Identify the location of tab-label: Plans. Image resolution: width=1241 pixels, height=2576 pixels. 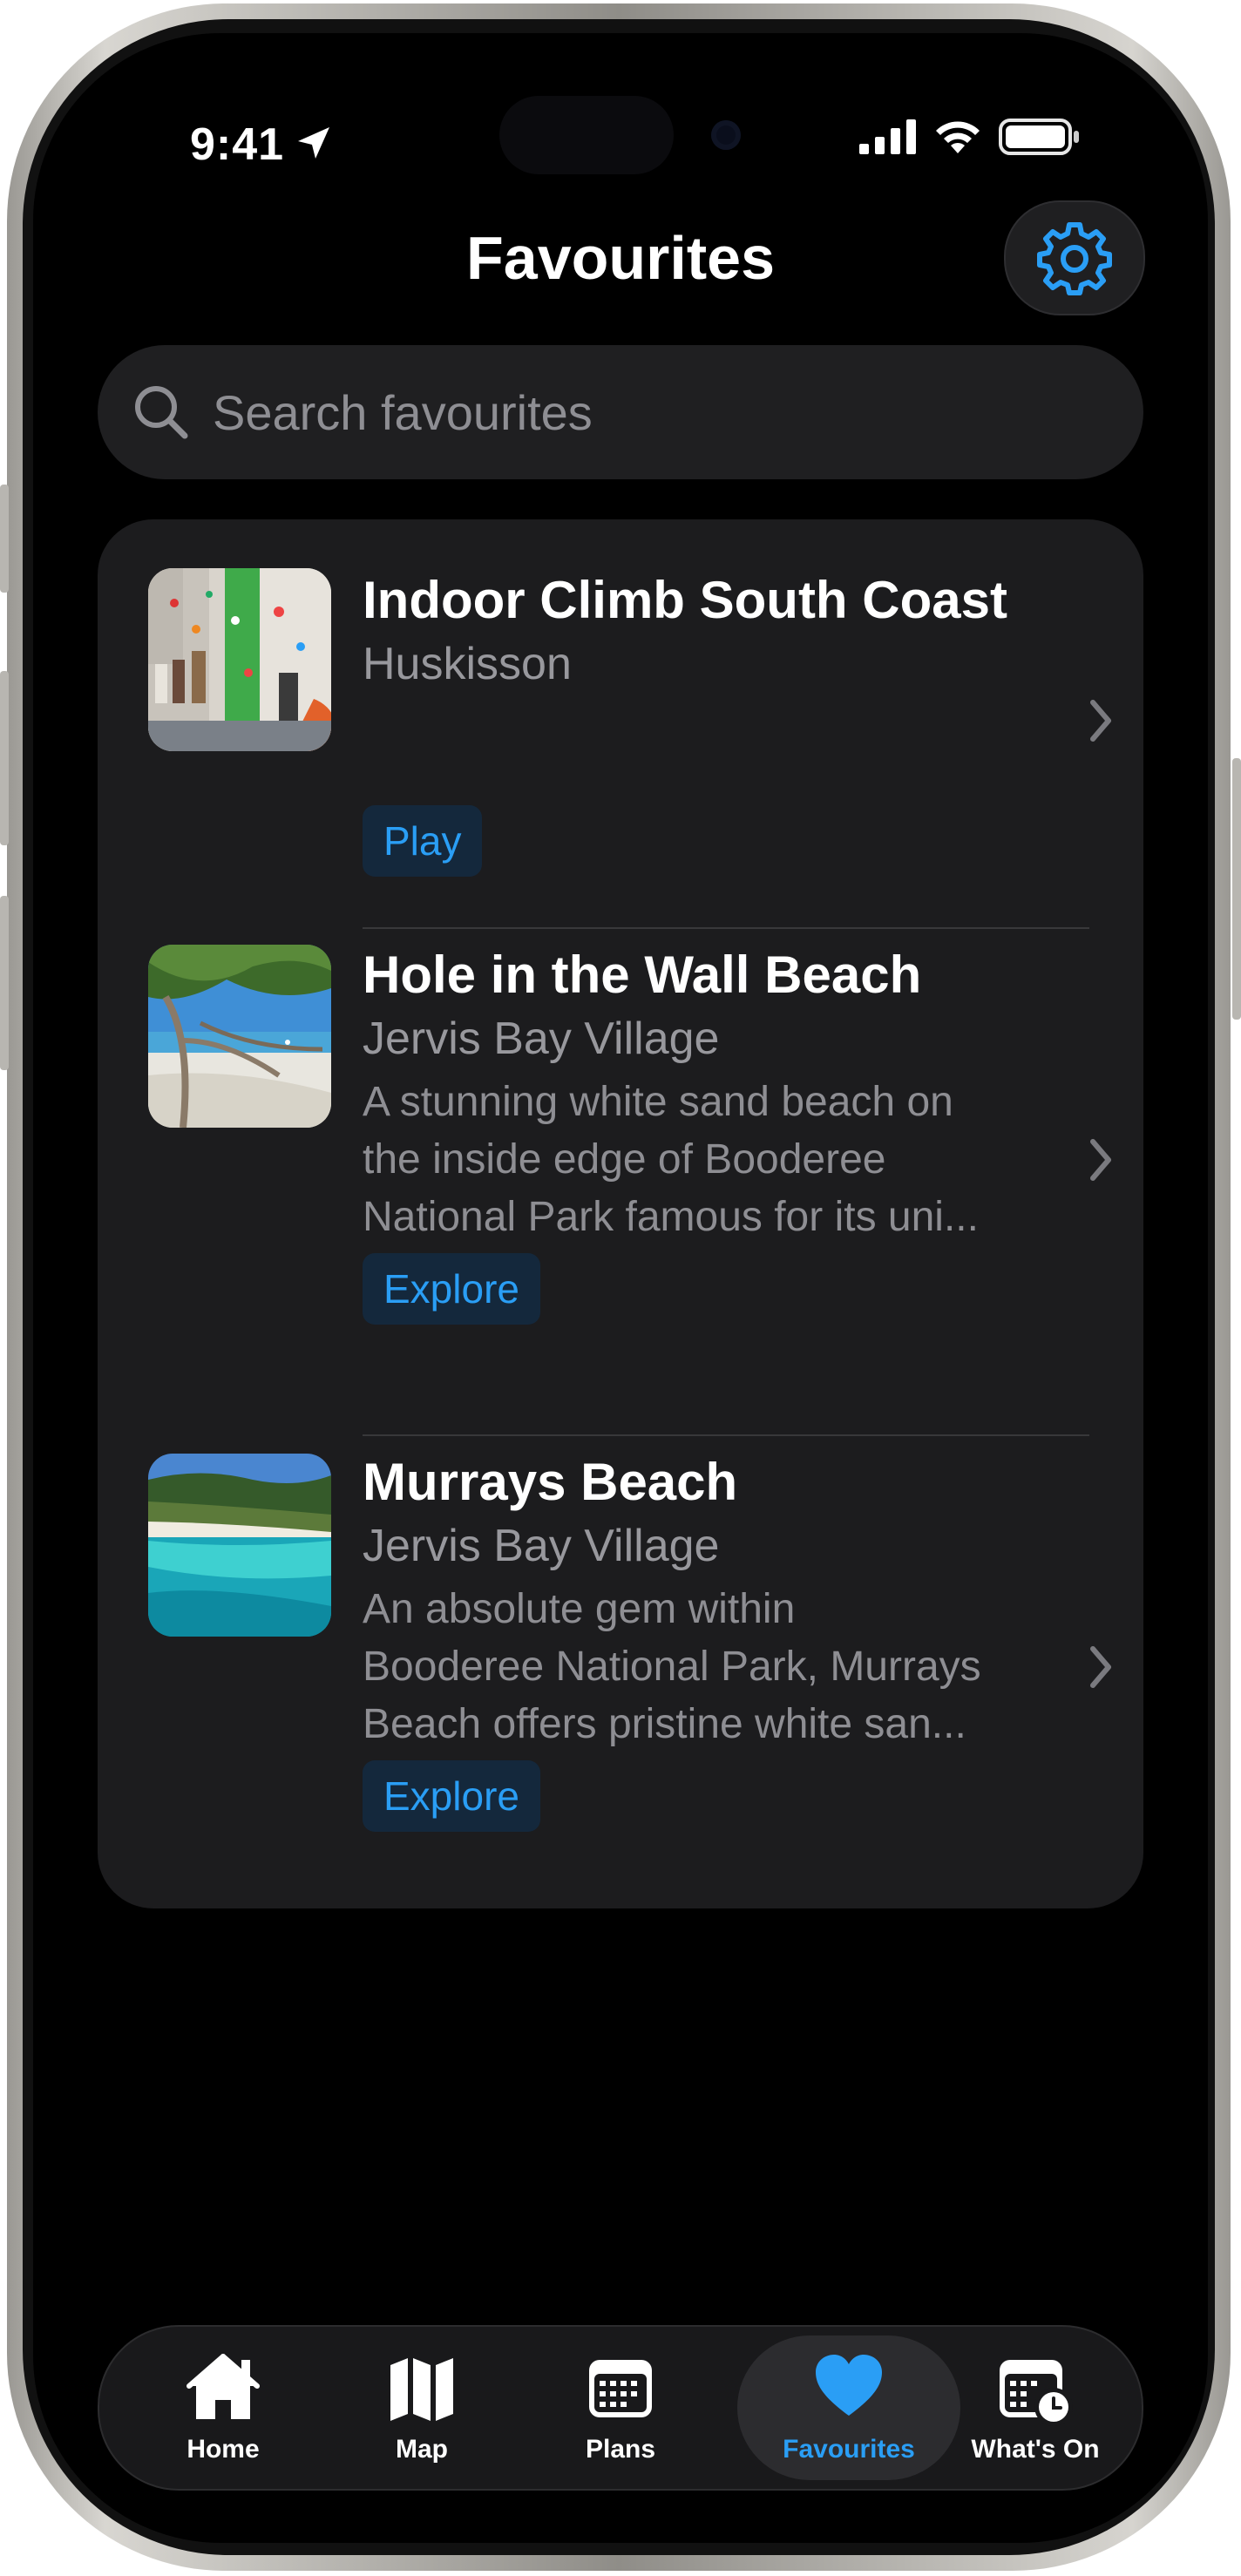
(620, 2449).